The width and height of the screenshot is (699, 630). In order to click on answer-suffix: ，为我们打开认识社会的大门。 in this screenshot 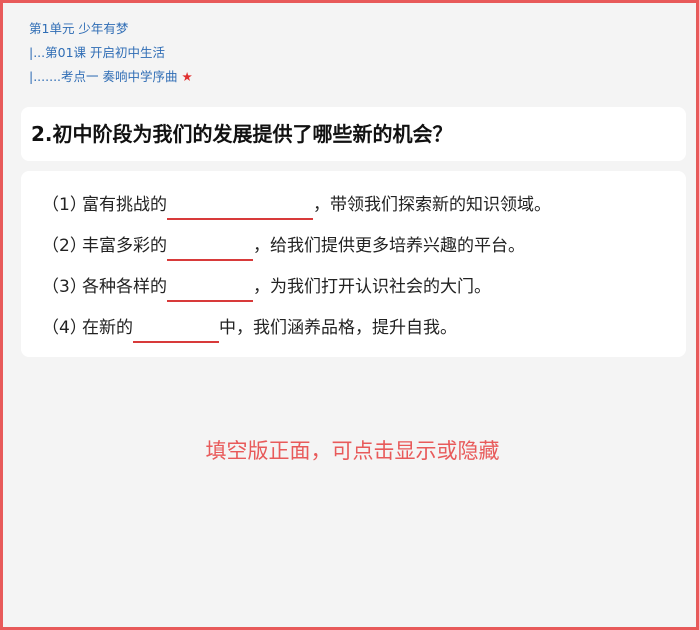, I will do `click(372, 287)`.